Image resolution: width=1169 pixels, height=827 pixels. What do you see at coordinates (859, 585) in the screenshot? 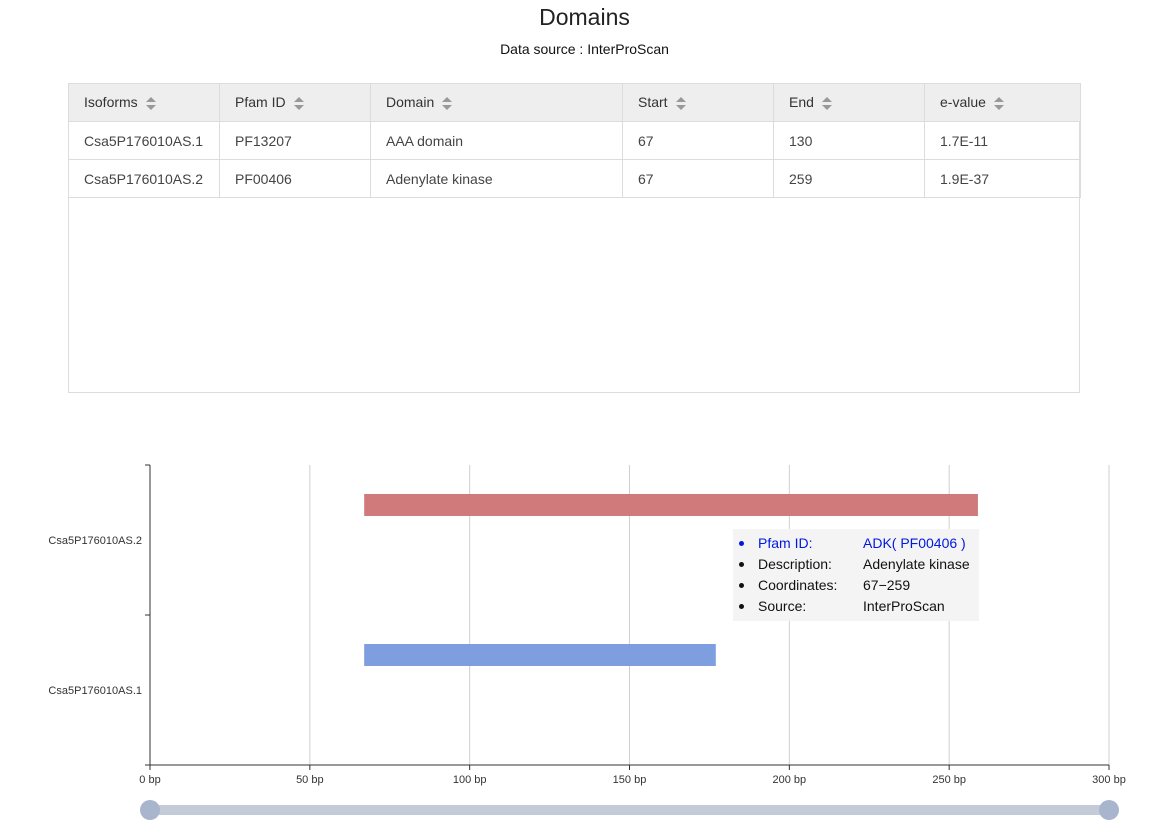
I see `tooltip-coordinates-row: Coordinates: 67−259` at bounding box center [859, 585].